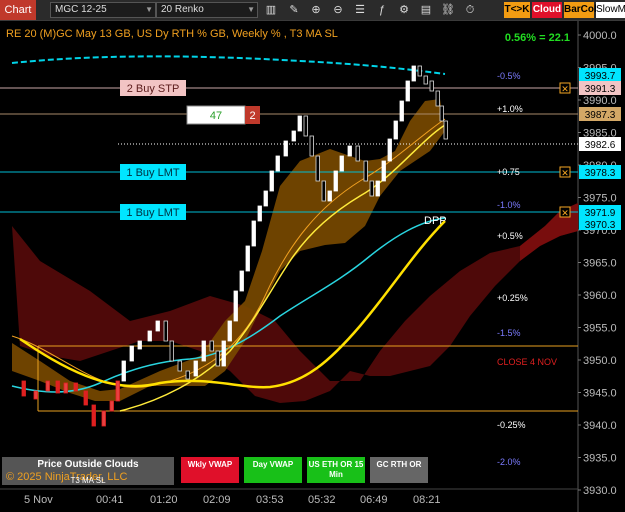  I want to click on buy-lmt-label-text-2: 1 Buy LMT, so click(152, 213).